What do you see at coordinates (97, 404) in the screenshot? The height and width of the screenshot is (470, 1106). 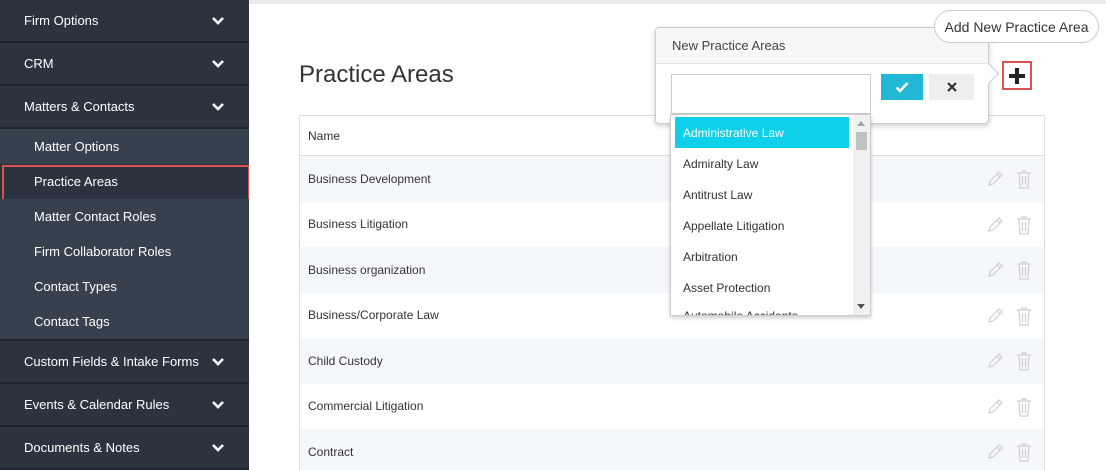 I see `sidebar-section-label: Events & Calendar Rules` at bounding box center [97, 404].